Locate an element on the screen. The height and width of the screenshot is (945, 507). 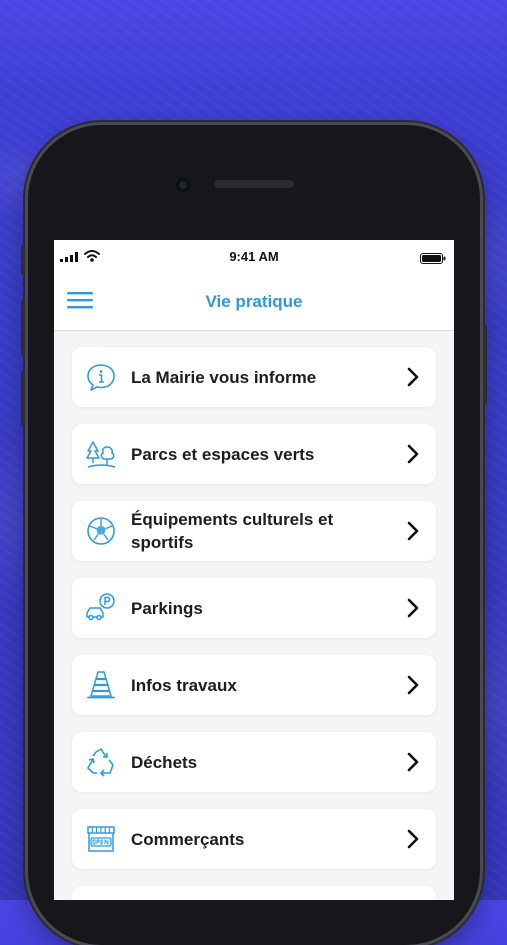
front-camera is located at coordinates (183, 185).